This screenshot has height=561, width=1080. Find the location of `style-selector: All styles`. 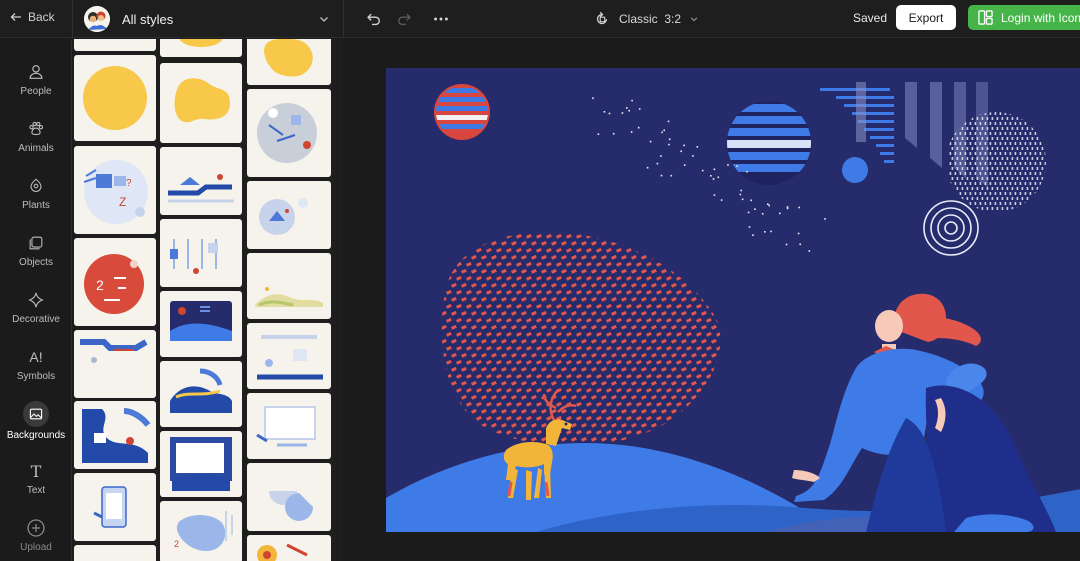

style-selector: All styles is located at coordinates (209, 19).